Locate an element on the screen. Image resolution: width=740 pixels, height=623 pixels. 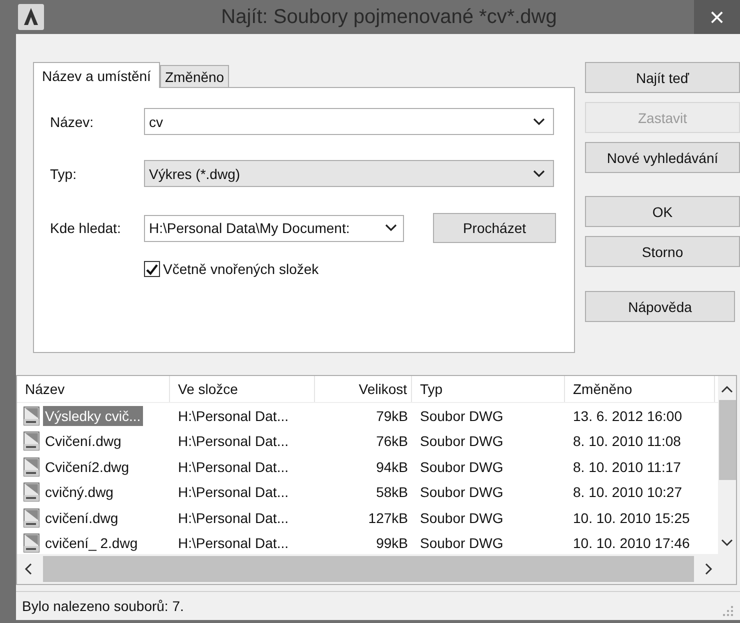
file-name: cvičení.dwg is located at coordinates (81, 518).